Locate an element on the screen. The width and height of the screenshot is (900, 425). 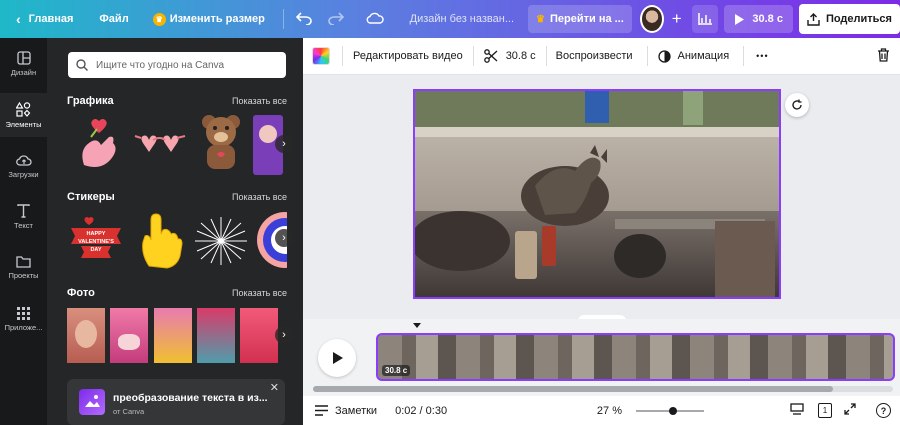
refresh-icon is located at coordinates (797, 104).